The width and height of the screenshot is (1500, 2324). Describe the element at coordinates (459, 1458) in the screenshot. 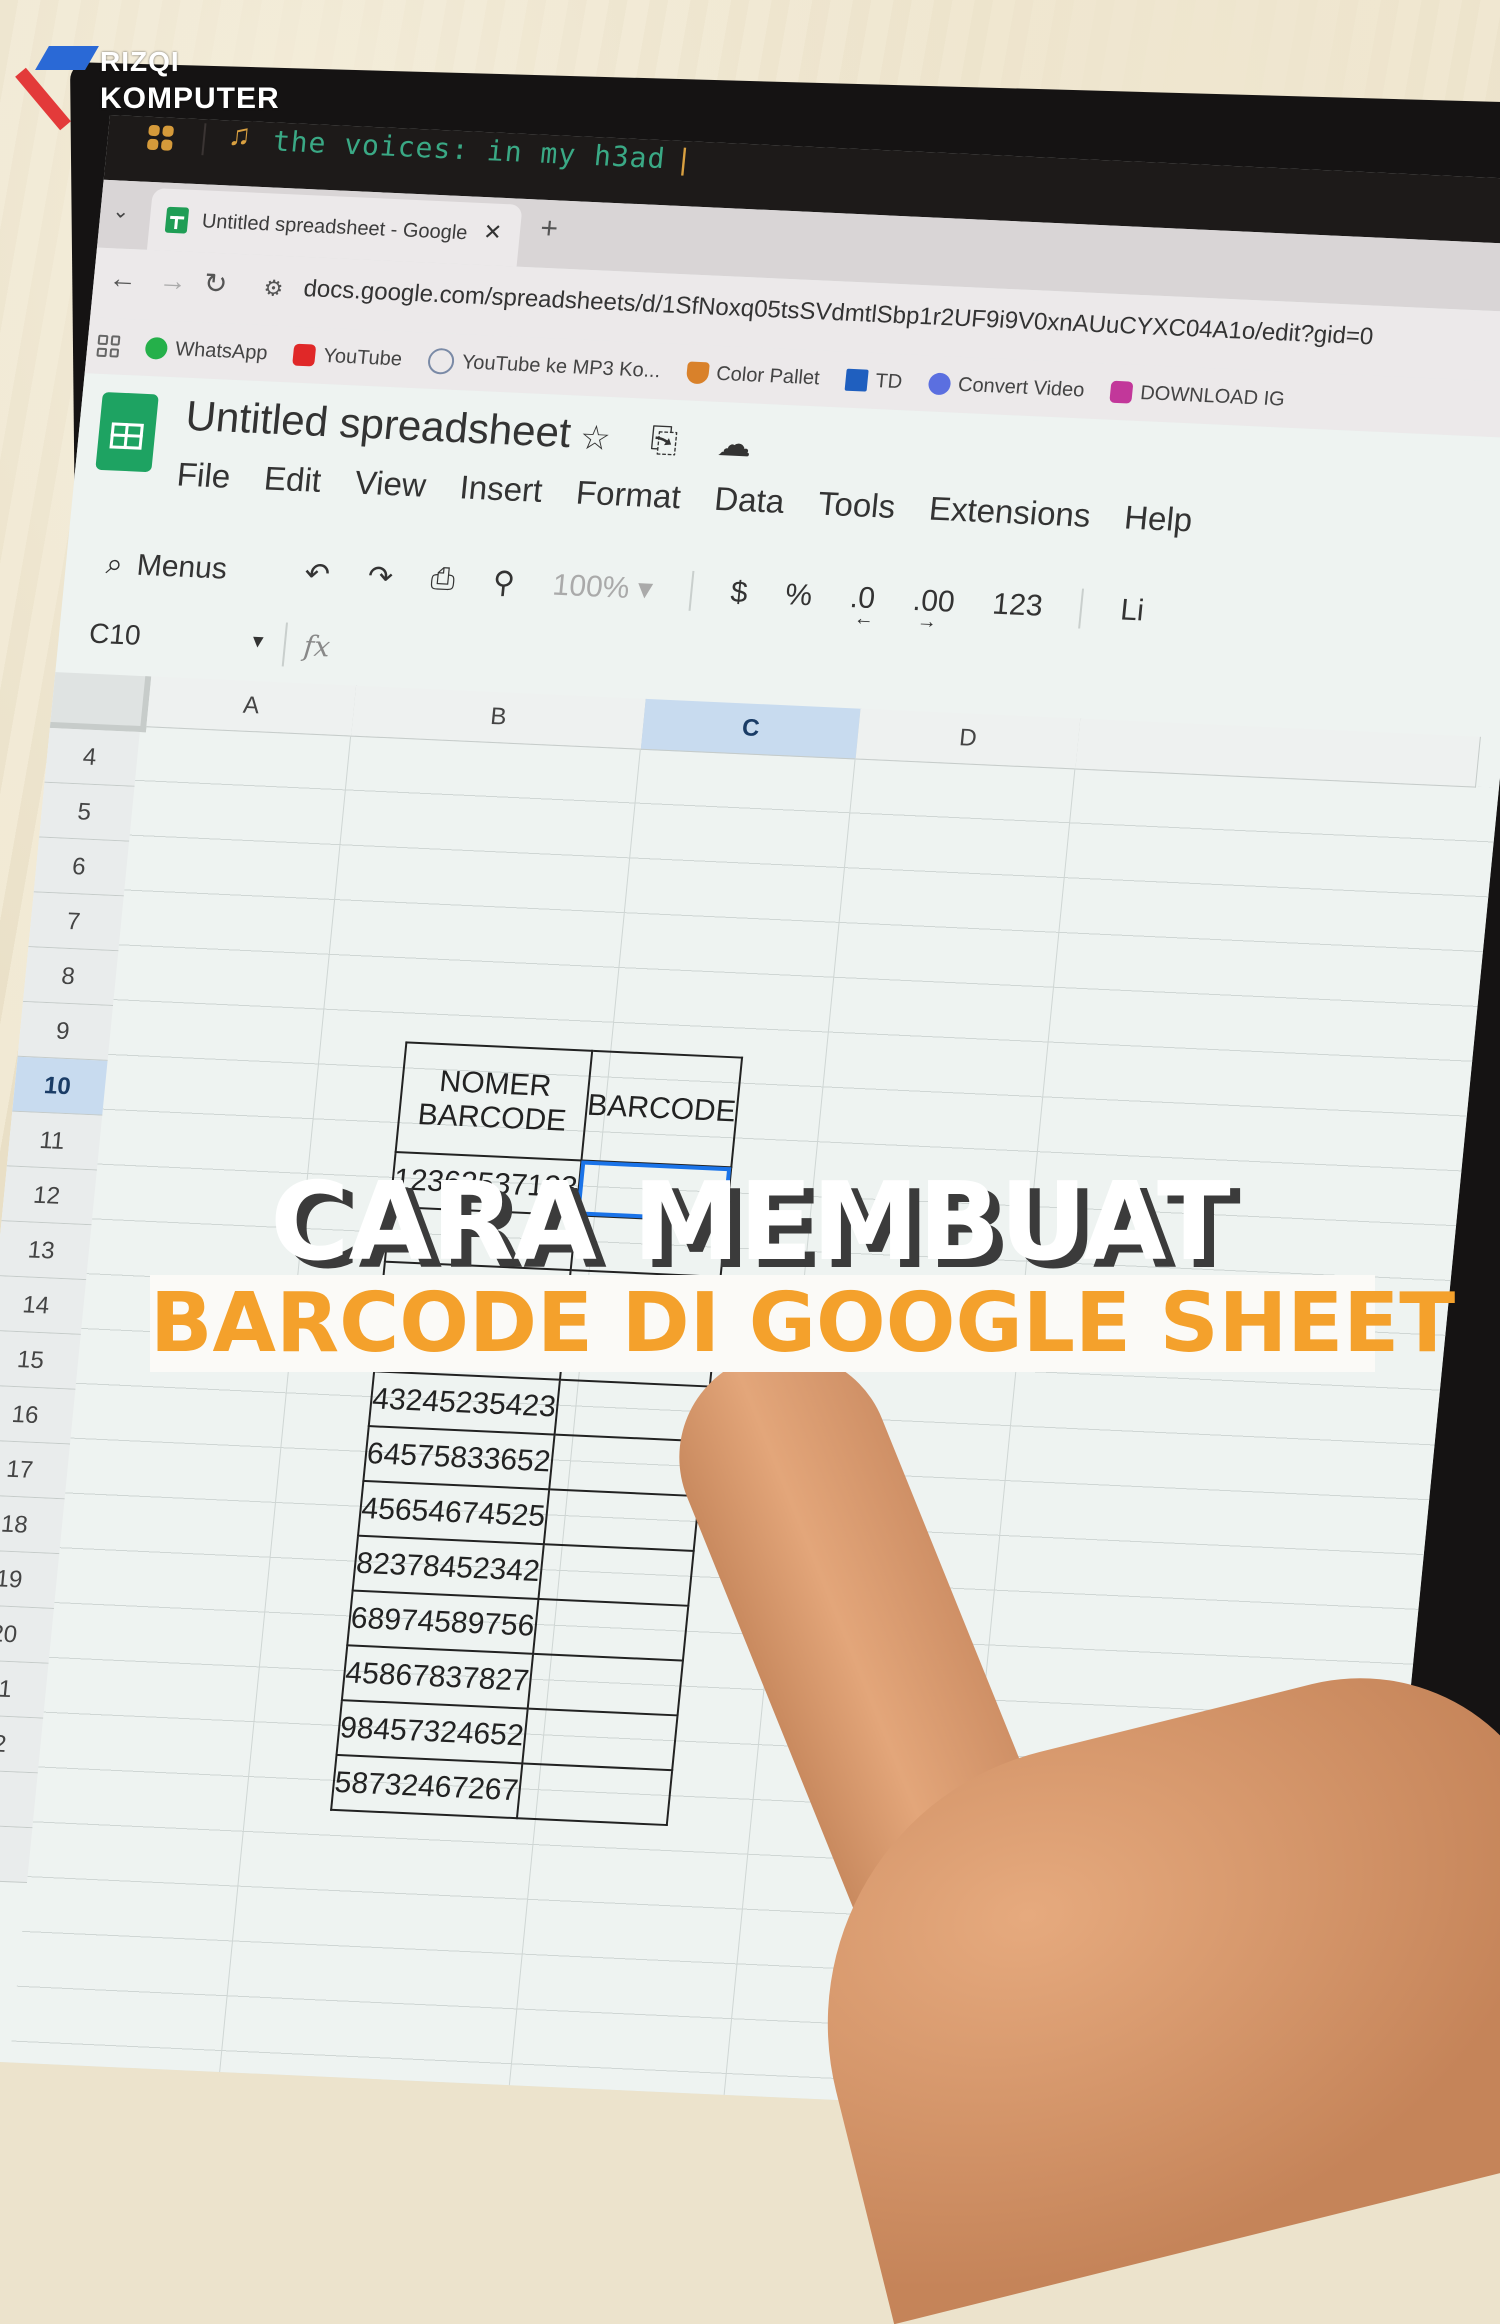

I see `barcode-number-cell: 64575833652` at that location.